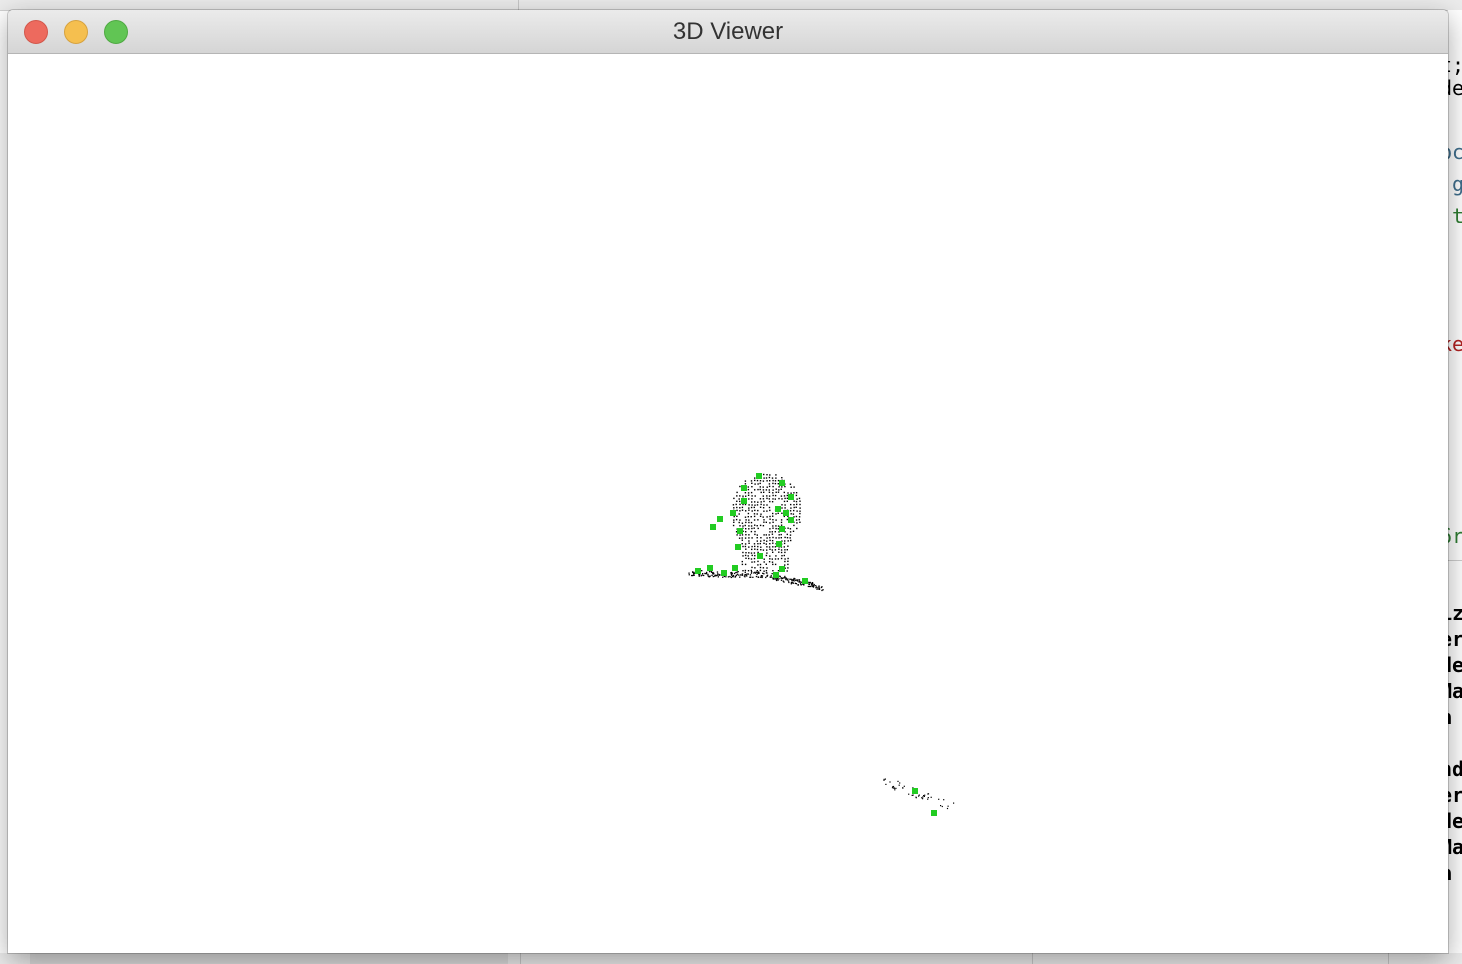 This screenshot has height=964, width=1462. What do you see at coordinates (76, 32) in the screenshot?
I see `minimize-icon` at bounding box center [76, 32].